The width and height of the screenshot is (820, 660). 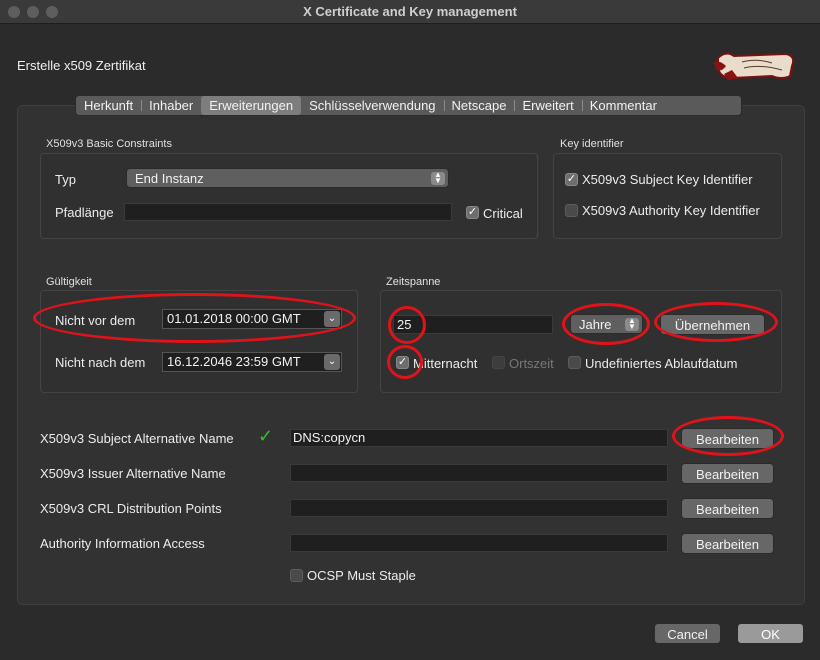 I want to click on annotation-circle-not-before, so click(x=194, y=318).